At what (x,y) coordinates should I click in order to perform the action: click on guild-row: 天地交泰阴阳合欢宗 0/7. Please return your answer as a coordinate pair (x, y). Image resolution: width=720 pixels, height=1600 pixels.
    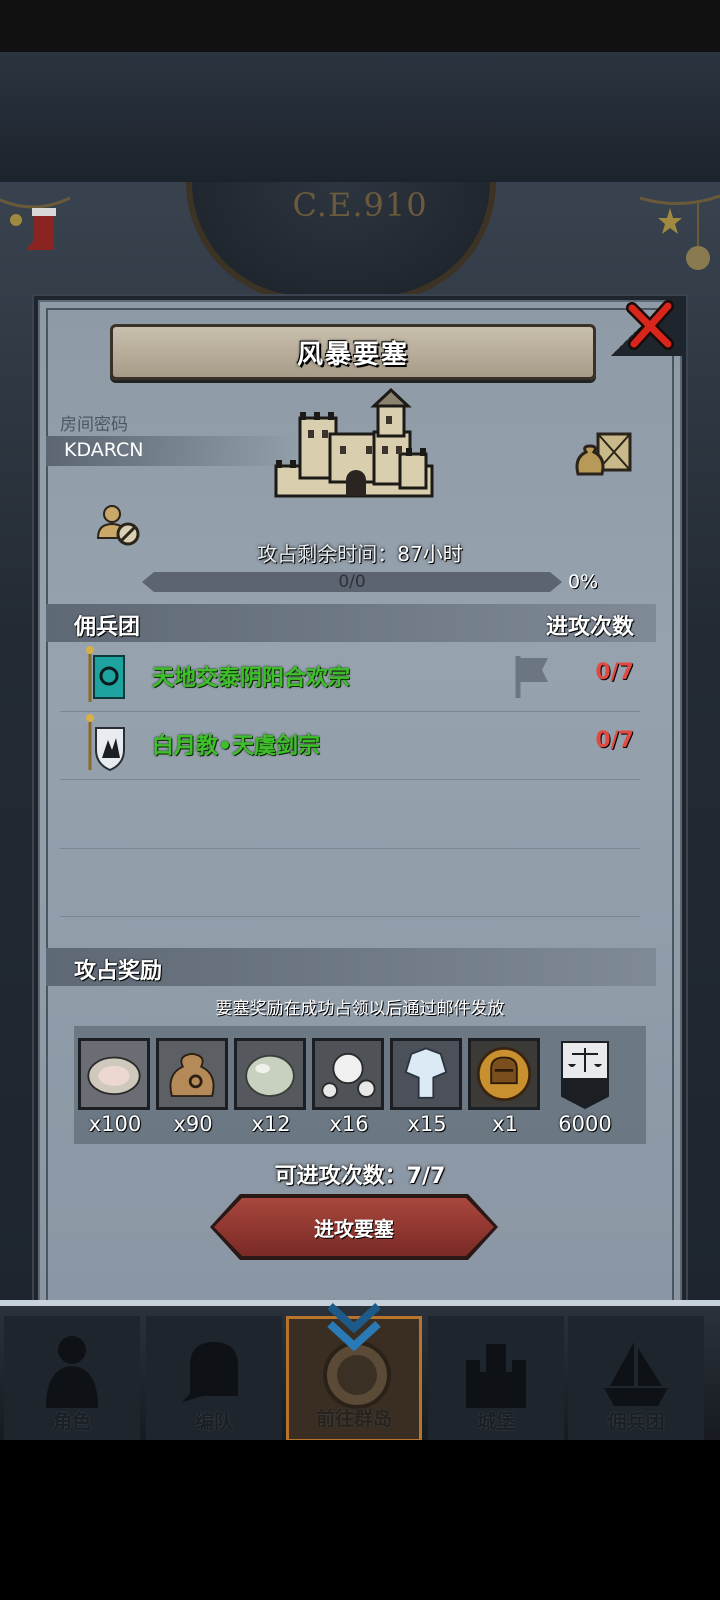
    Looking at the image, I should click on (350, 678).